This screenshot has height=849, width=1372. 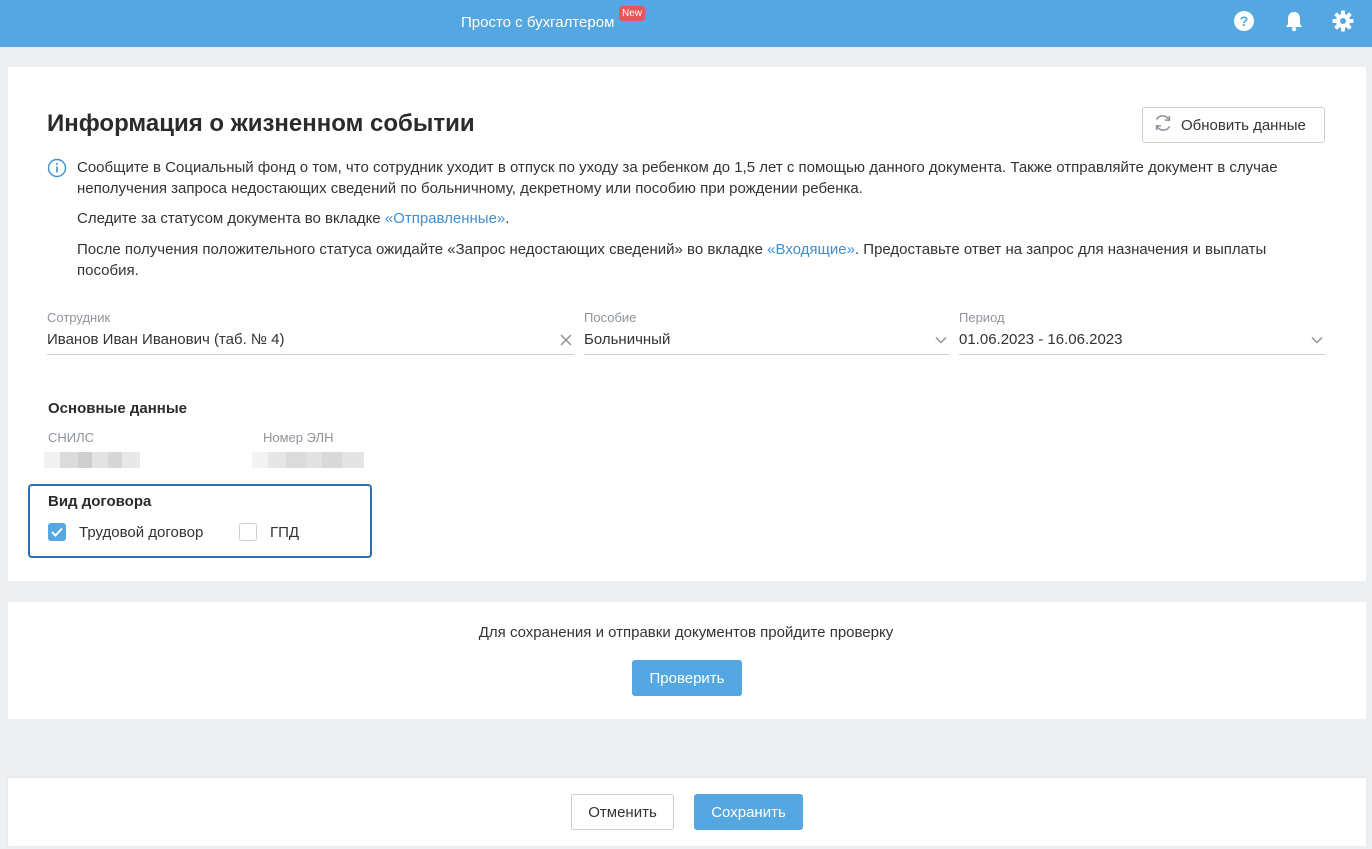 I want to click on period-label: Период, so click(x=982, y=317).